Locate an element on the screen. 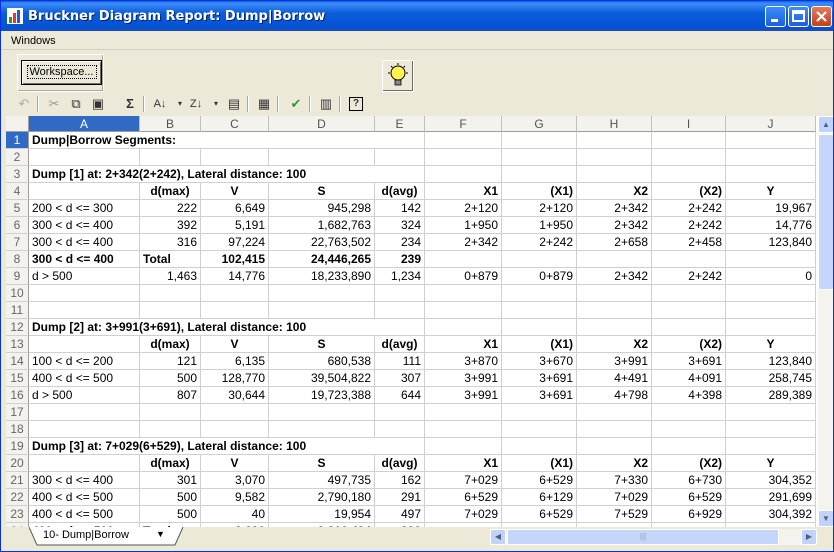 The image size is (834, 552). cell-e12 is located at coordinates (400, 327).